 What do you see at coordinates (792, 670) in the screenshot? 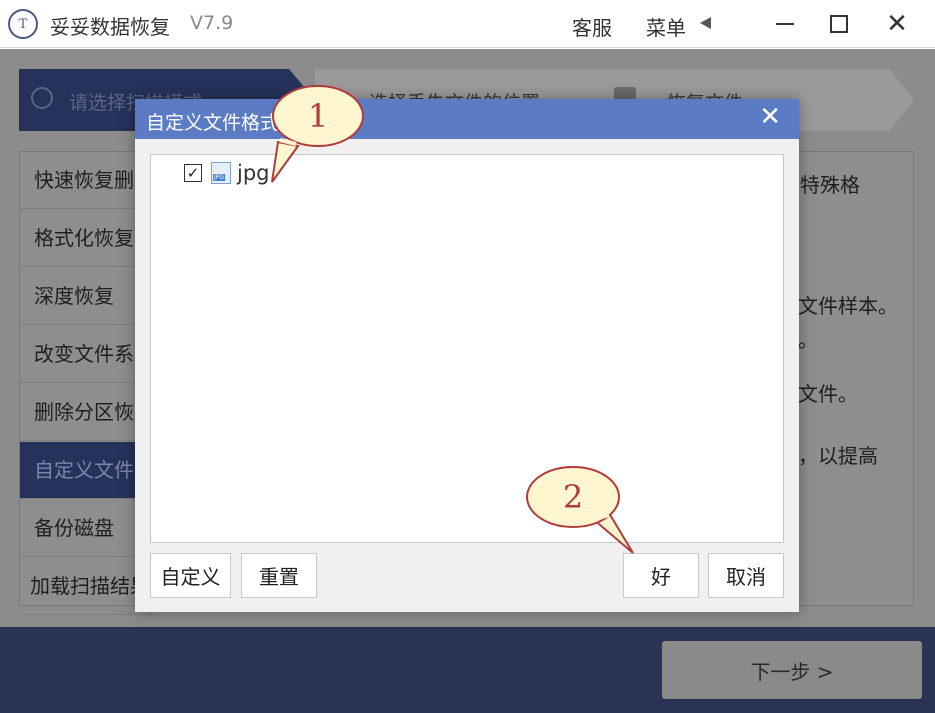
I see `next-step-button: 下一步 >` at bounding box center [792, 670].